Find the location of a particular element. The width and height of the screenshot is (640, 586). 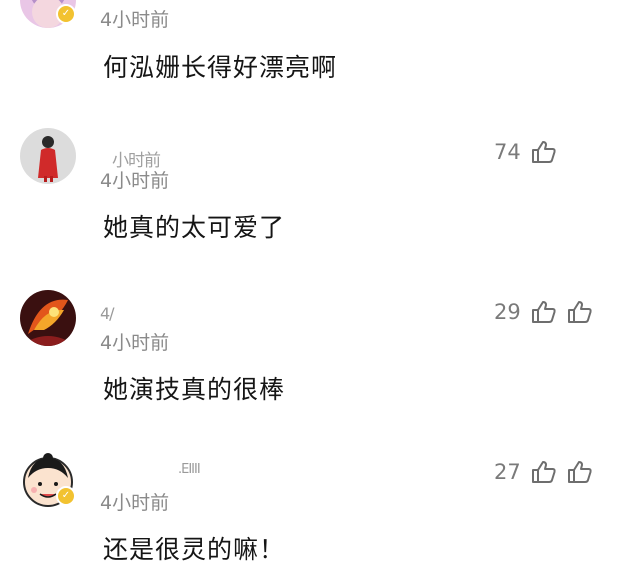

like-count: 74 is located at coordinates (507, 152).